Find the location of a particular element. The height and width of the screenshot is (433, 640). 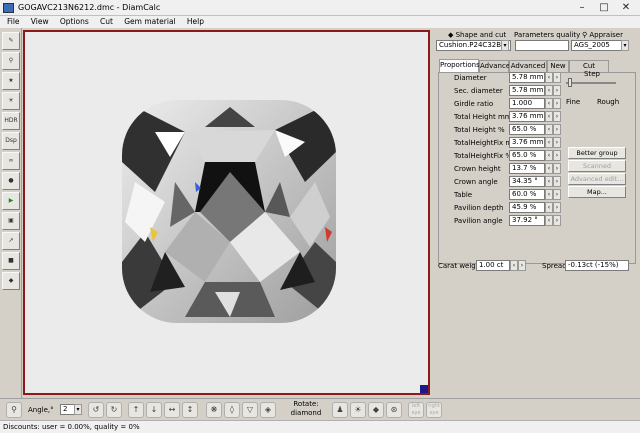

bottom-view-icon: ▽ is located at coordinates (250, 410).